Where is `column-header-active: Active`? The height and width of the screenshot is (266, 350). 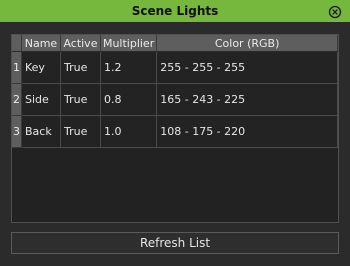
column-header-active: Active is located at coordinates (80, 43).